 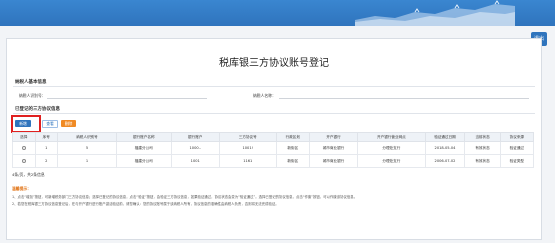 What do you see at coordinates (445, 148) in the screenshot?
I see `date-cell: 2018-05-04` at bounding box center [445, 148].